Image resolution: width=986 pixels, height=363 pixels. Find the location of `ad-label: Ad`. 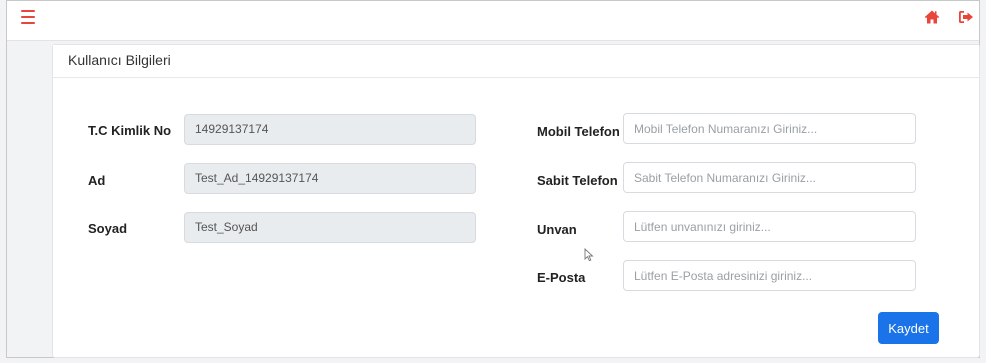

ad-label: Ad is located at coordinates (97, 180).